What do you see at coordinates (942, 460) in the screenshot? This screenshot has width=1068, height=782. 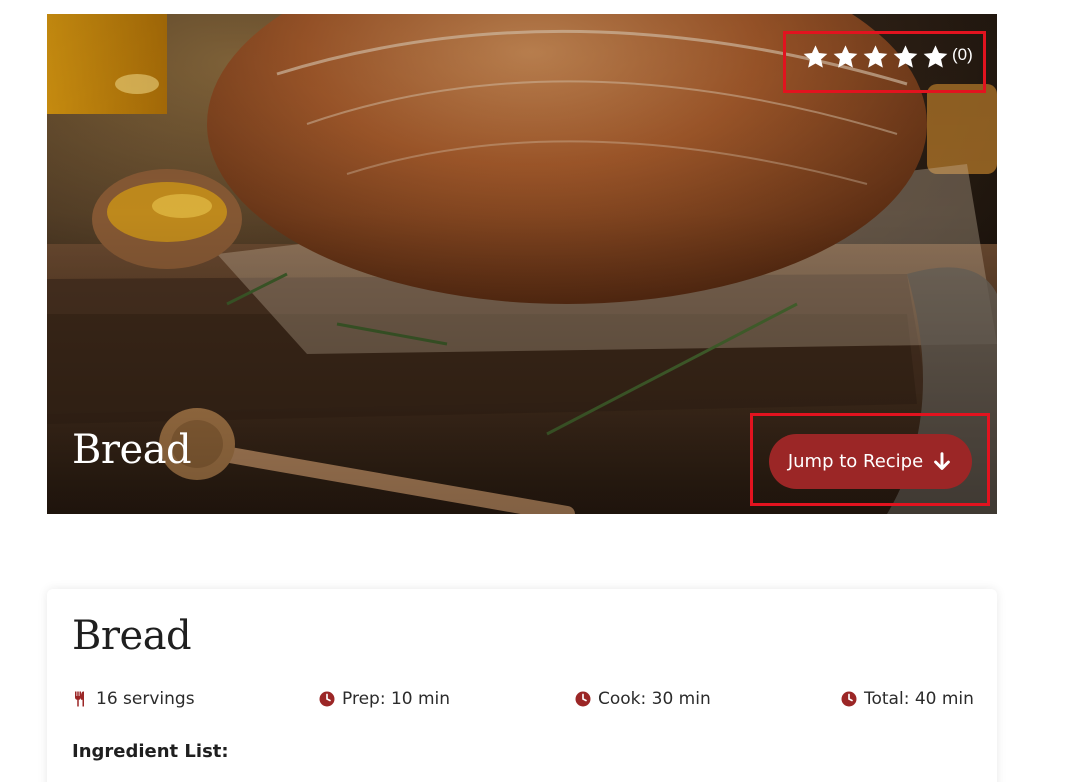 I see `arrow-down-icon` at bounding box center [942, 460].